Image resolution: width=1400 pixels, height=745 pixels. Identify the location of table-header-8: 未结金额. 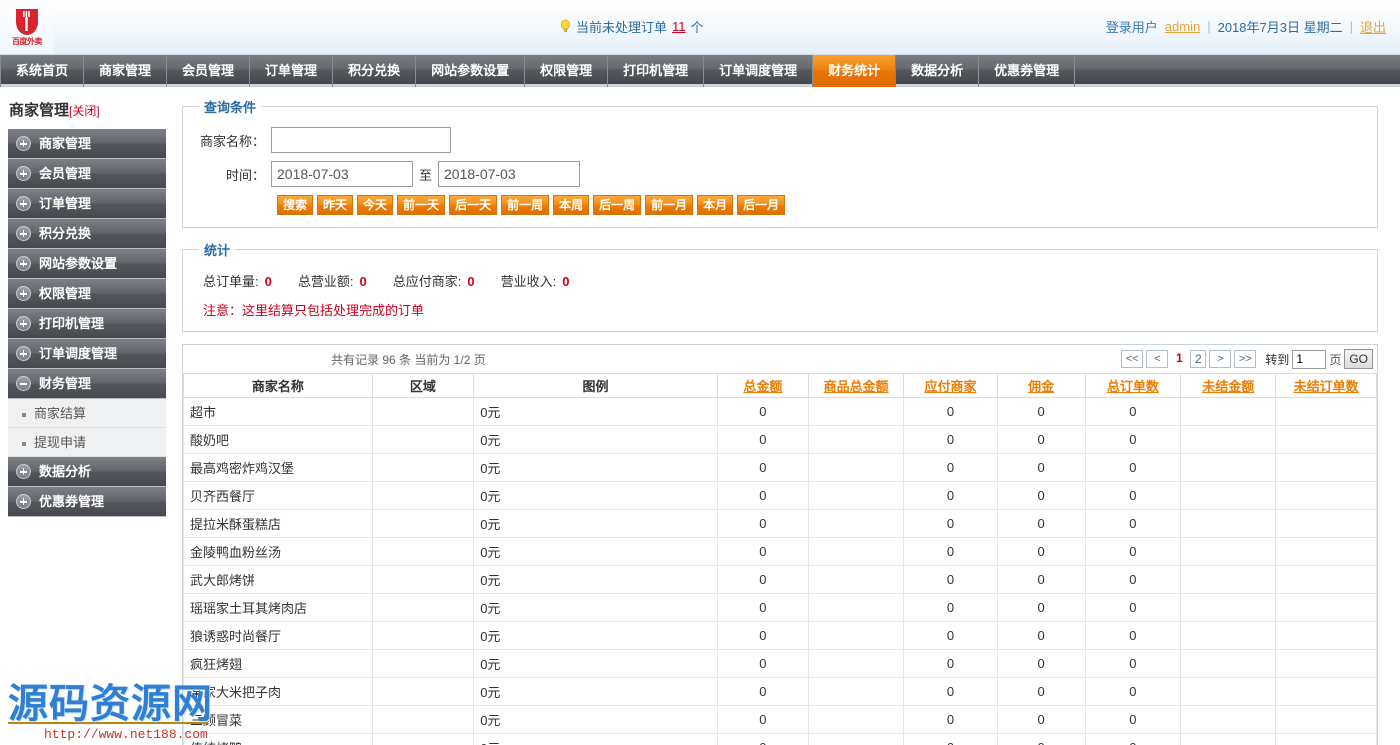
(1228, 385).